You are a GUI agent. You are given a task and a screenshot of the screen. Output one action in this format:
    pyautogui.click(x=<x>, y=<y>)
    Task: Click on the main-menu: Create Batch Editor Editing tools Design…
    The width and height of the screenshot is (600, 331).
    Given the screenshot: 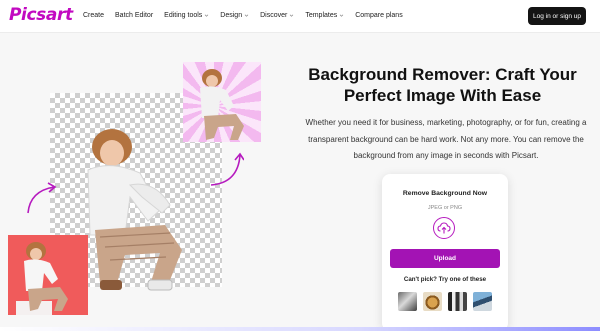 What is the action you would take?
    pyautogui.click(x=248, y=15)
    